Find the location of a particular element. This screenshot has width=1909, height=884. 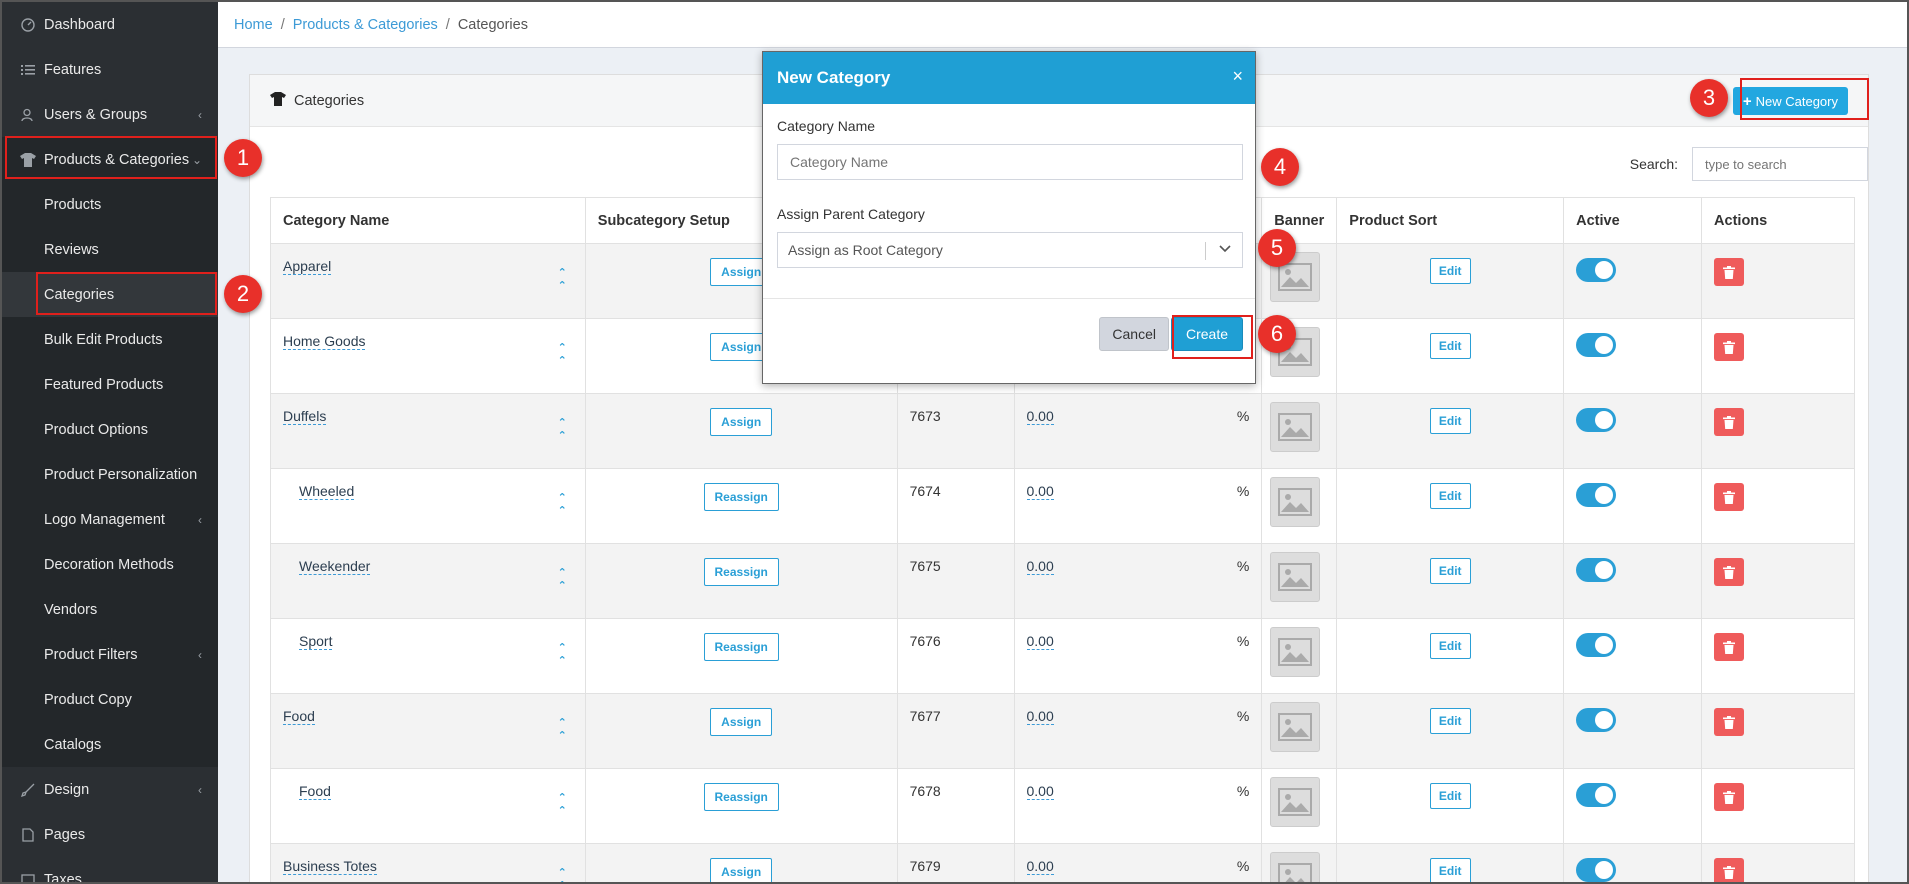

category-name-link: Business Totes is located at coordinates (330, 866).